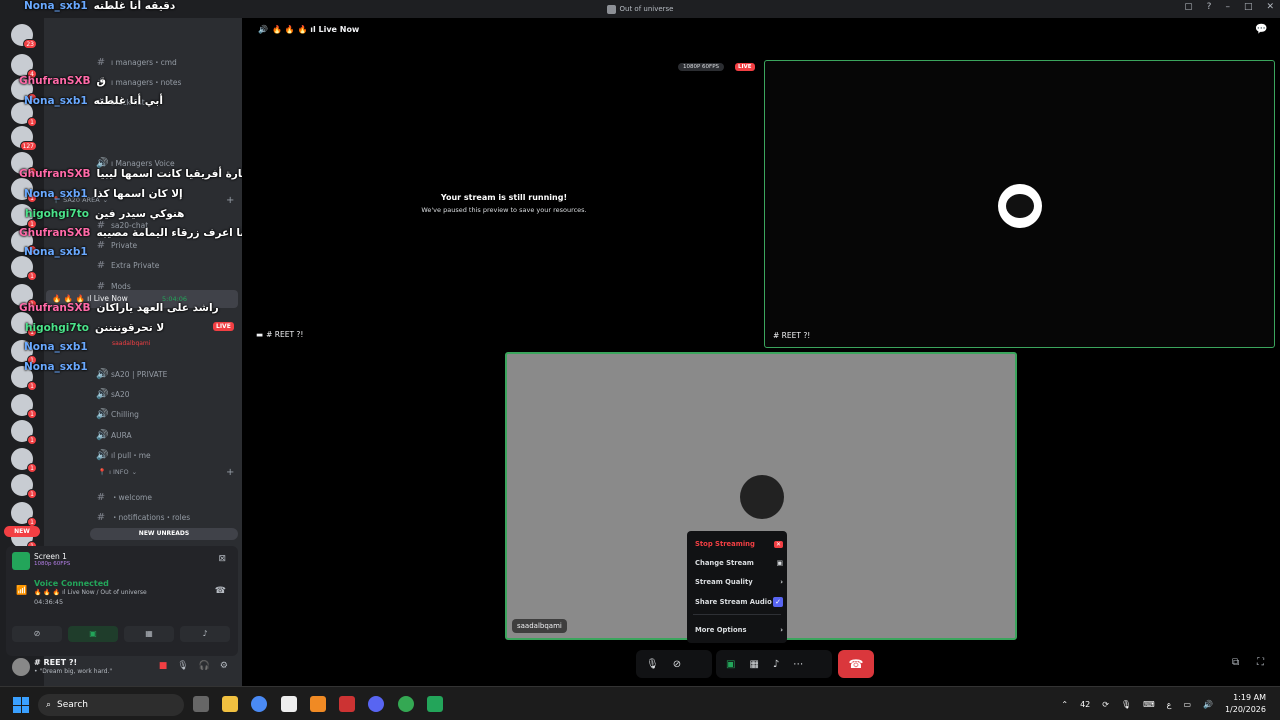 Image resolution: width=1280 pixels, height=720 pixels. Describe the element at coordinates (739, 602) in the screenshot. I see `share-audio-item: Share Stream Audio ✓` at that location.